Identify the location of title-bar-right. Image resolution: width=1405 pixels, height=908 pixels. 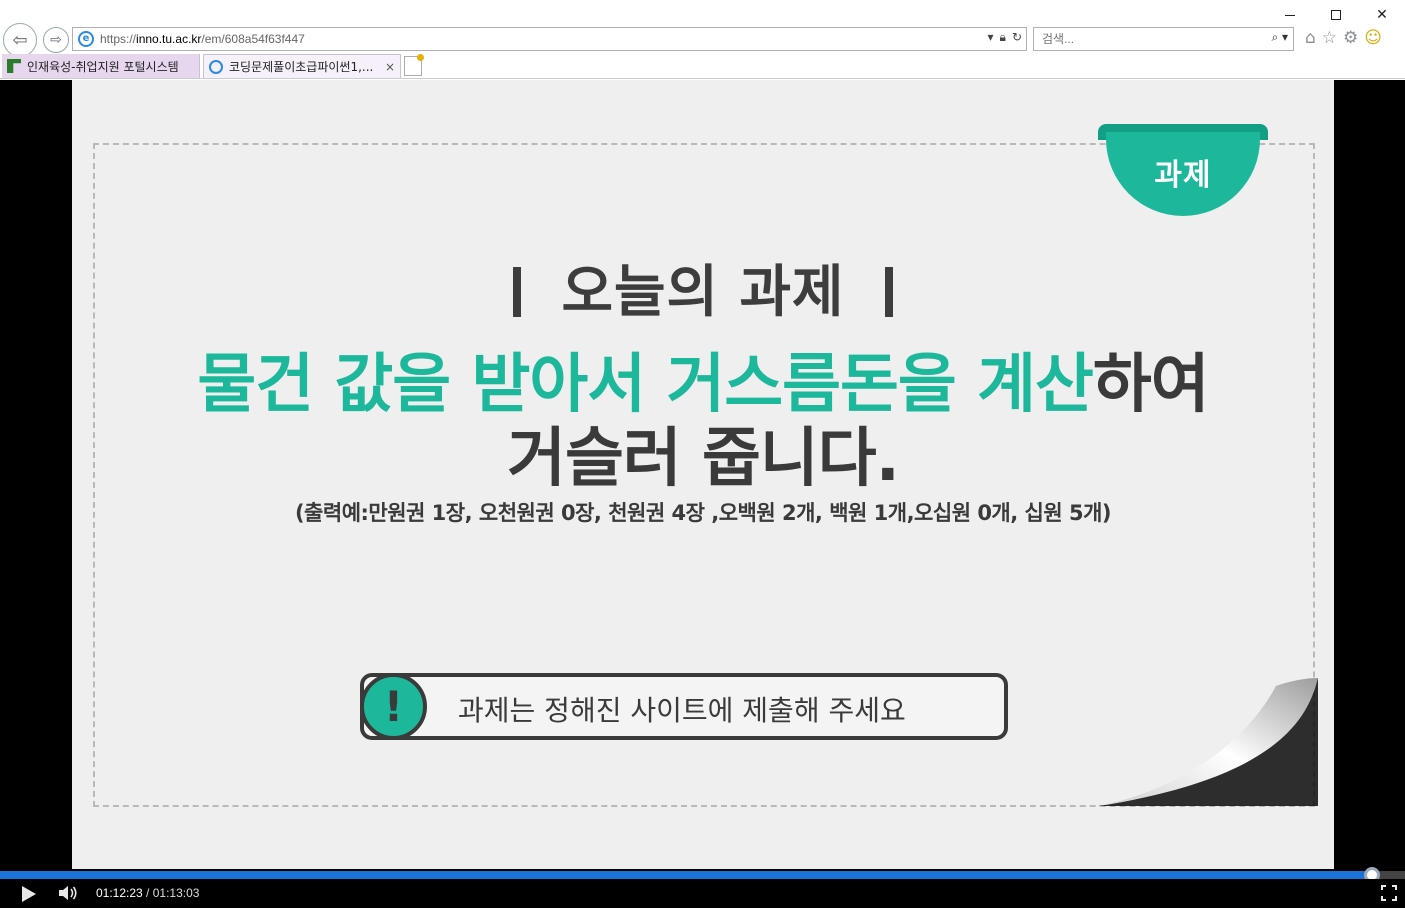
(888, 292).